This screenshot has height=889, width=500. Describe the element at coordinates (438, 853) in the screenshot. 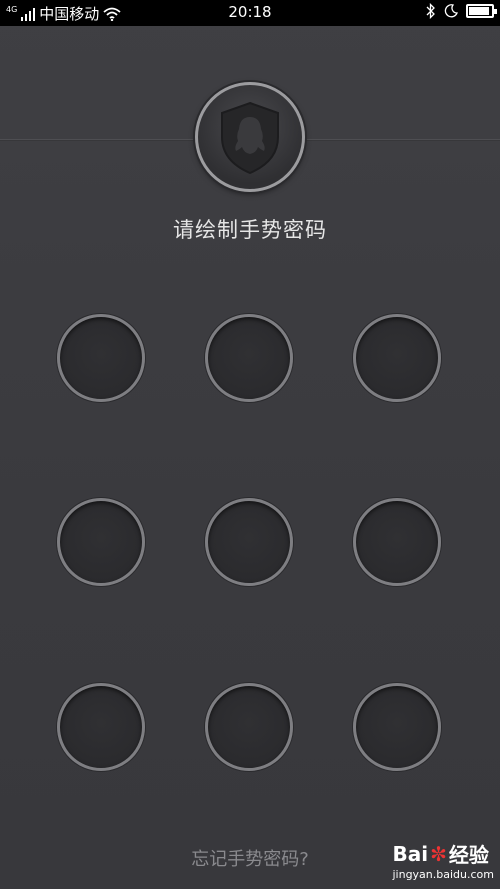

I see `paw-icon: ✼` at that location.